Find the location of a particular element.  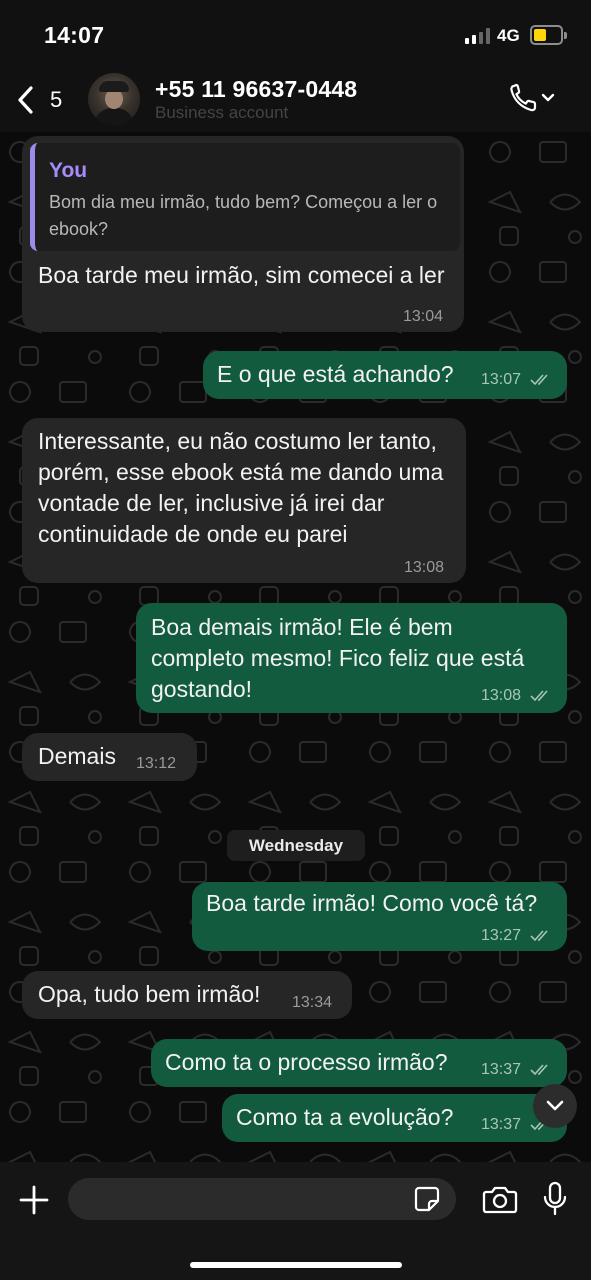

message-time: 13:04 is located at coordinates (423, 316).